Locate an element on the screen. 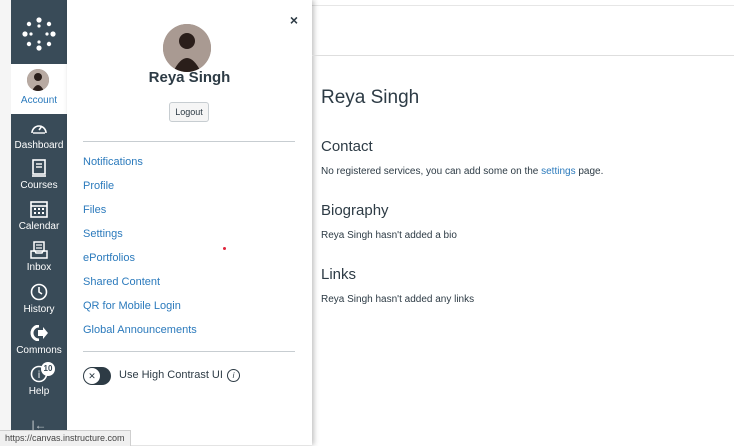 This screenshot has width=734, height=446. user-name: Reya Singh is located at coordinates (189, 77).